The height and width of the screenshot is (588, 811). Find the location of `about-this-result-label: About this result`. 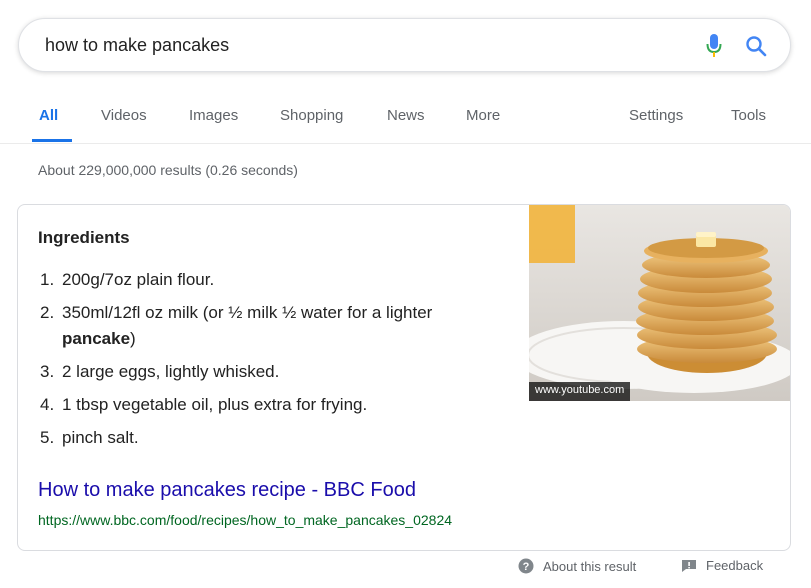

about-this-result-label: About this result is located at coordinates (590, 566).